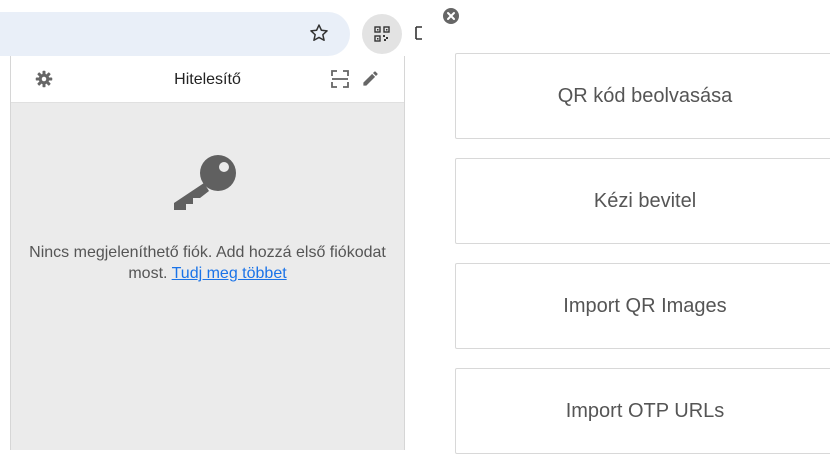  I want to click on authenticator-extension-button, so click(382, 34).